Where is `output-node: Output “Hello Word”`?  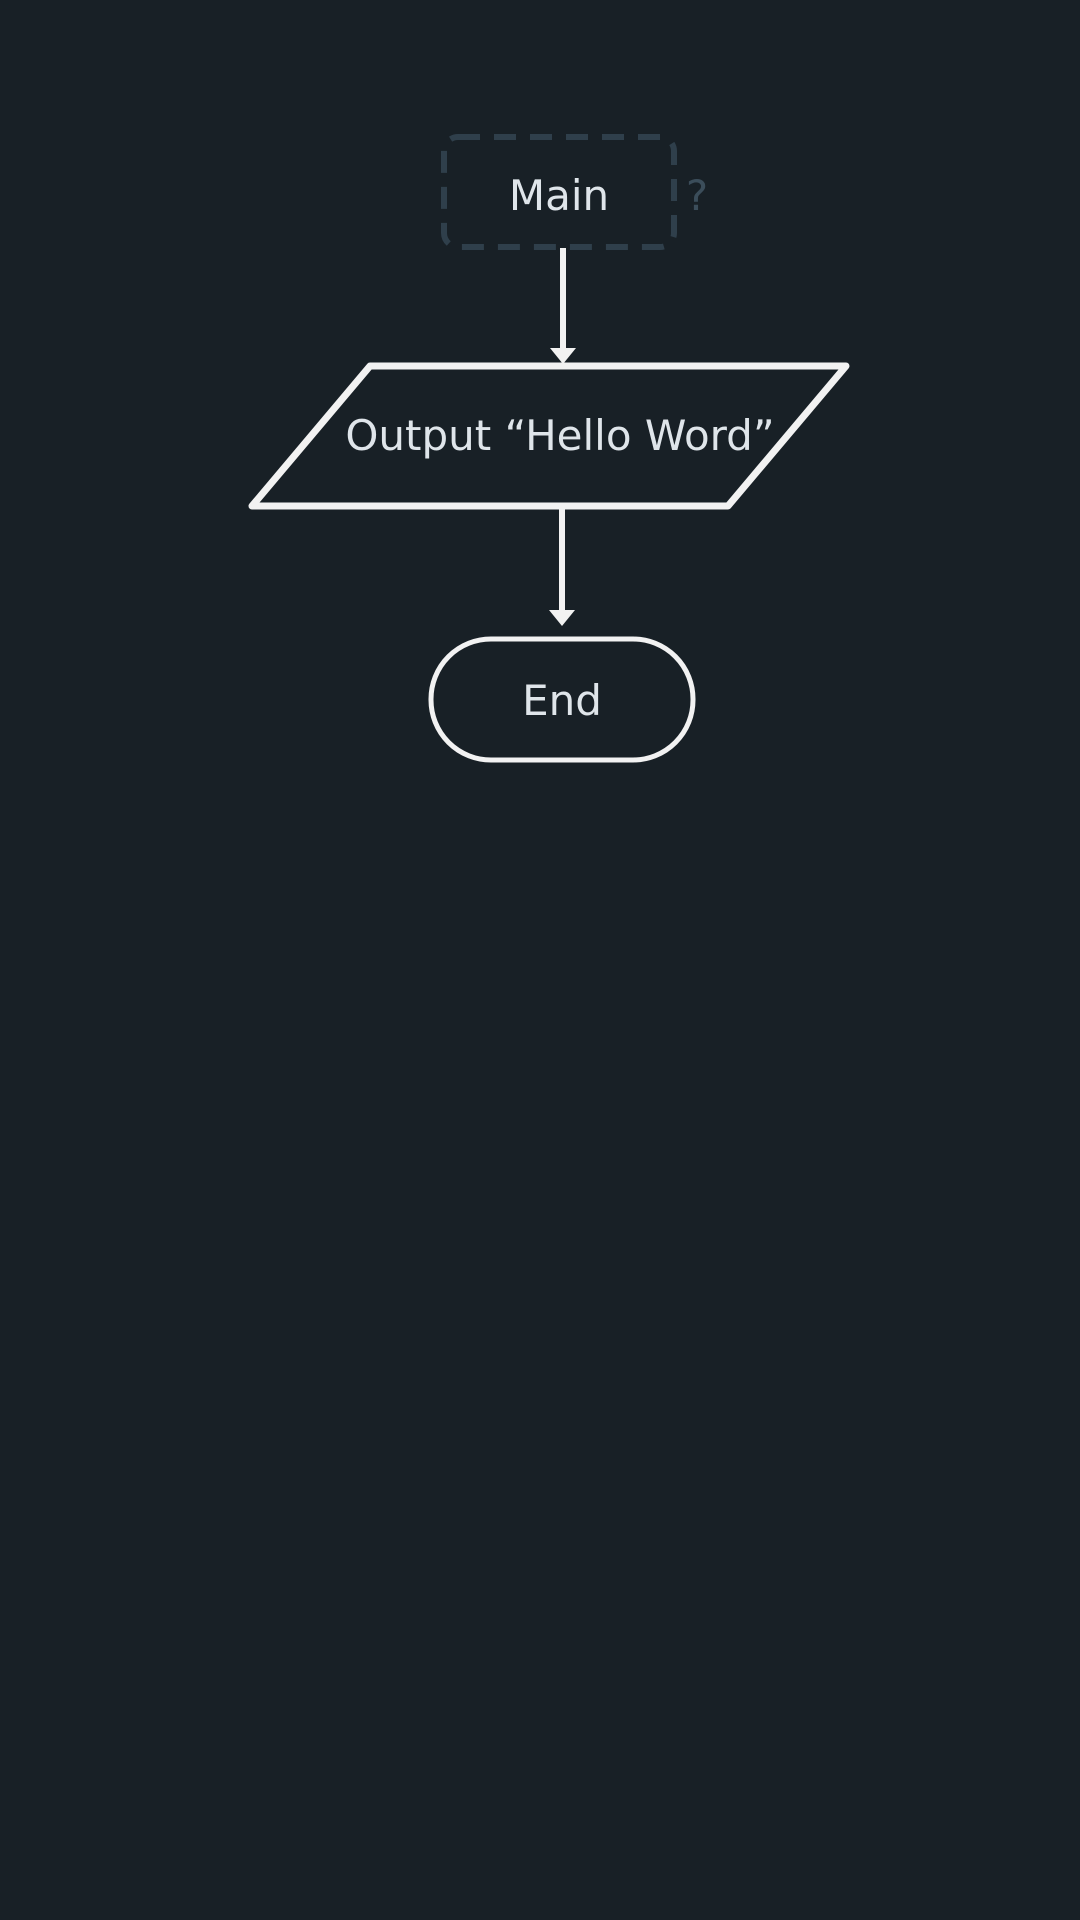
output-node: Output “Hello Word” is located at coordinates (549, 436).